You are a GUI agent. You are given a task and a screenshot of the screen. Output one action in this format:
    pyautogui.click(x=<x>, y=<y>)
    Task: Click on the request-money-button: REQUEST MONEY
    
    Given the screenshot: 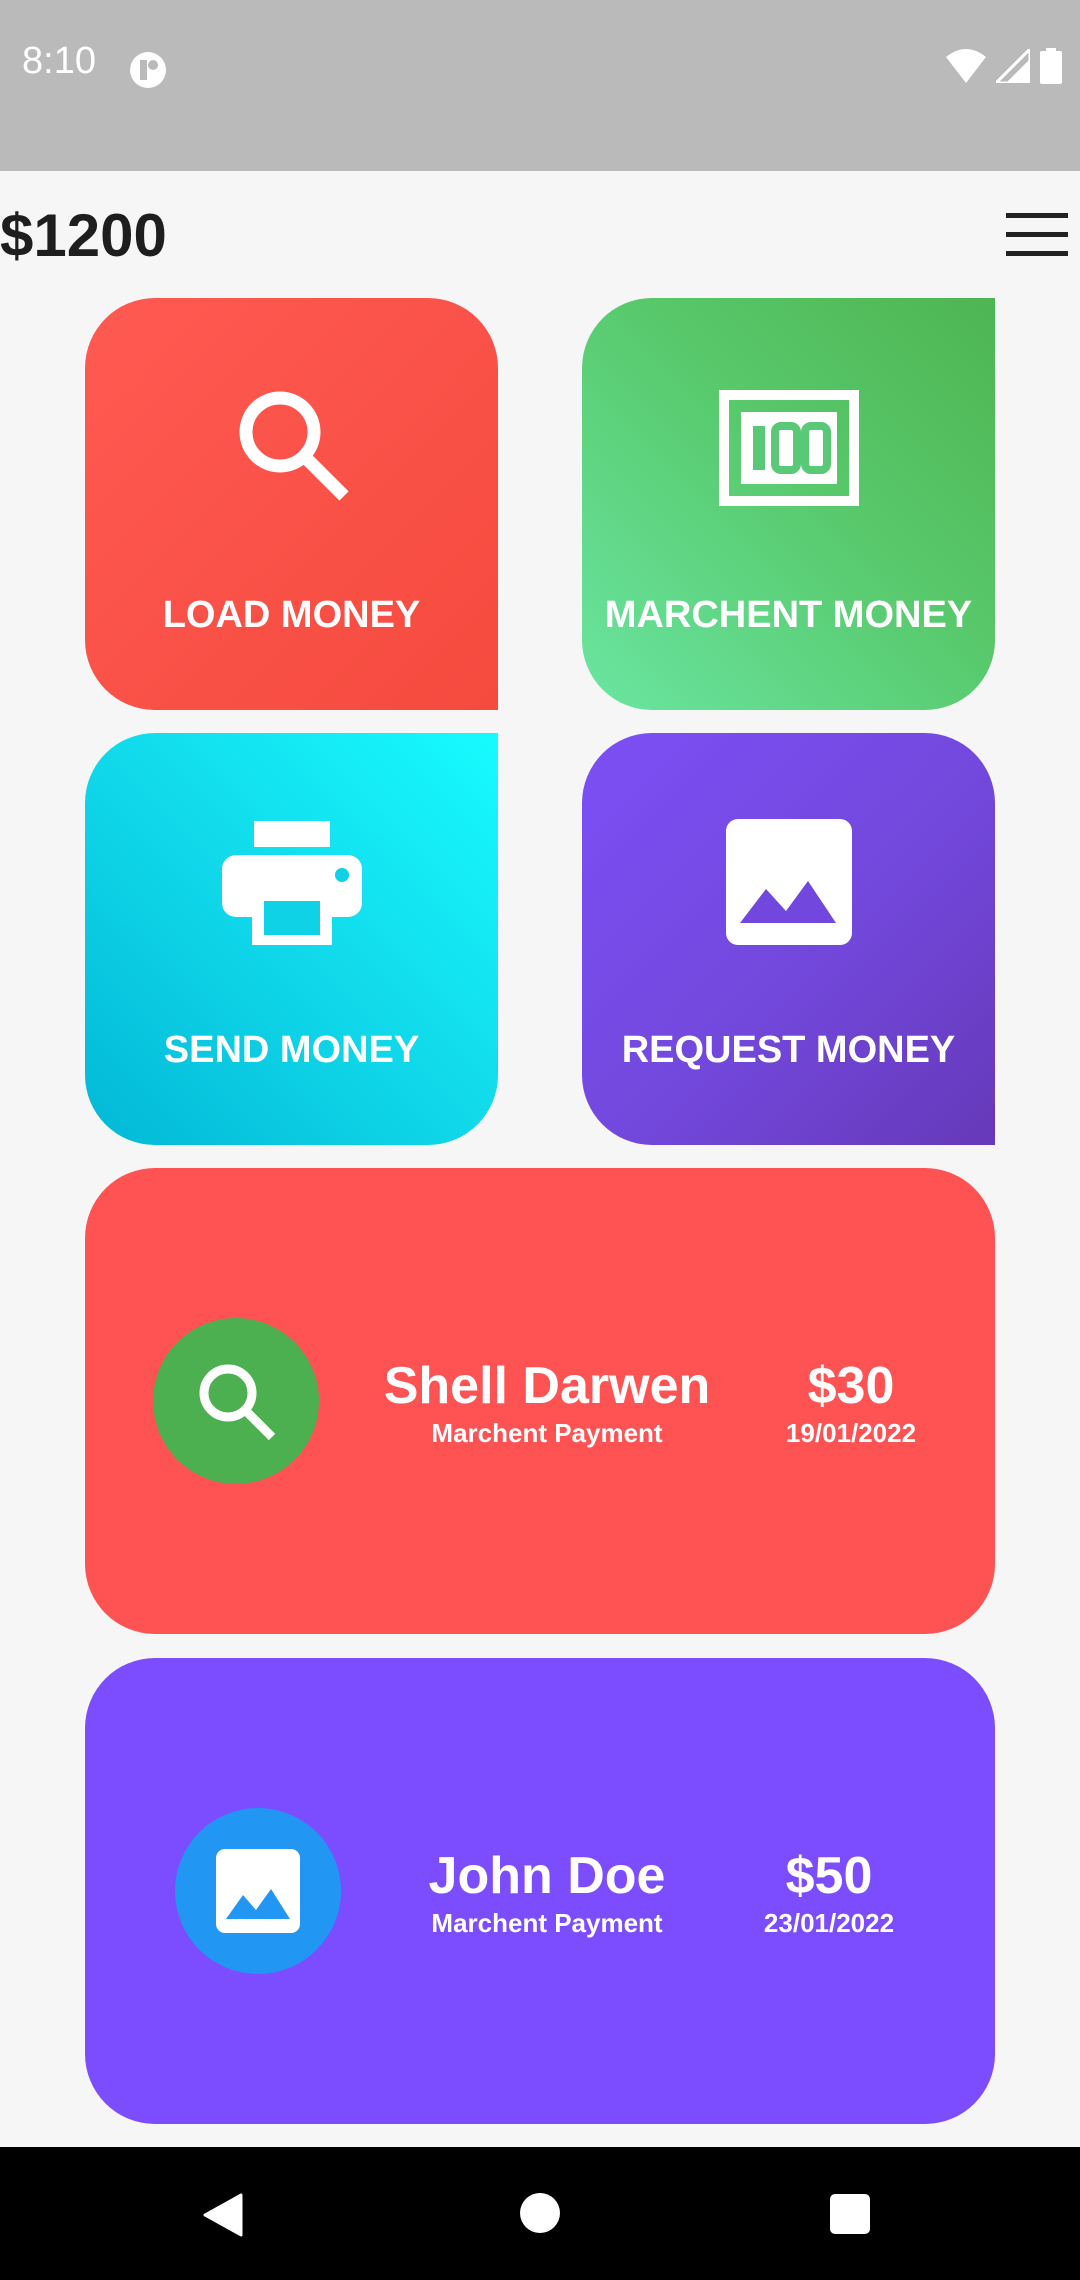 What is the action you would take?
    pyautogui.click(x=788, y=939)
    